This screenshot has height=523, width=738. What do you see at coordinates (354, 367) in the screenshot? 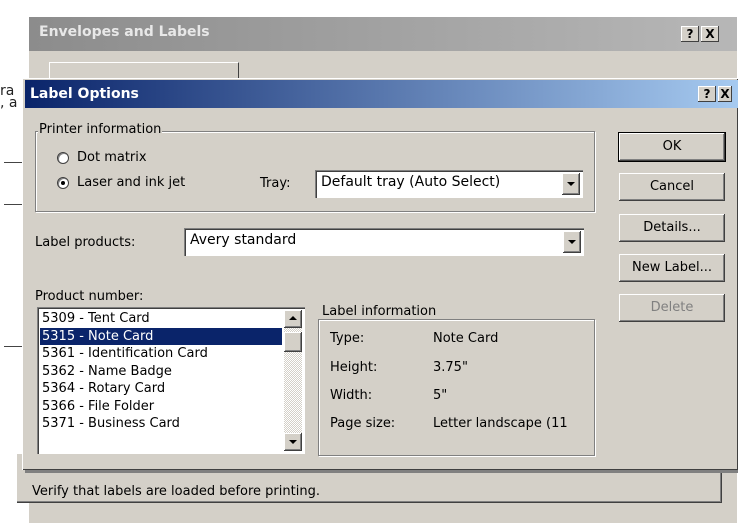
I see `height-label: Height:` at bounding box center [354, 367].